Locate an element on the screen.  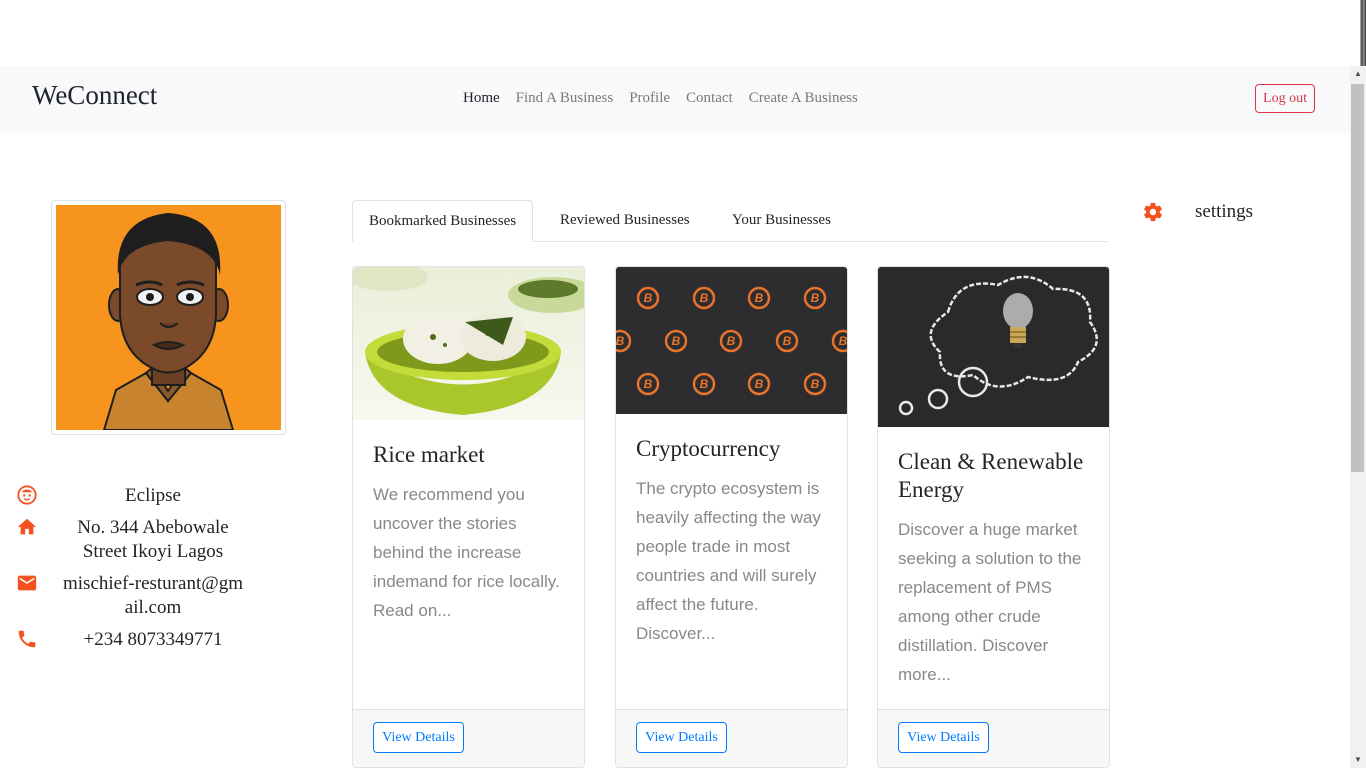
profile-name: Eclipse is located at coordinates (153, 495).